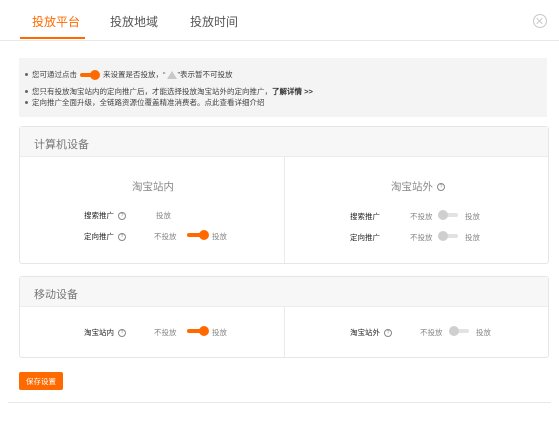 The height and width of the screenshot is (422, 559). I want to click on row-label-targeted: 定向推广, so click(365, 237).